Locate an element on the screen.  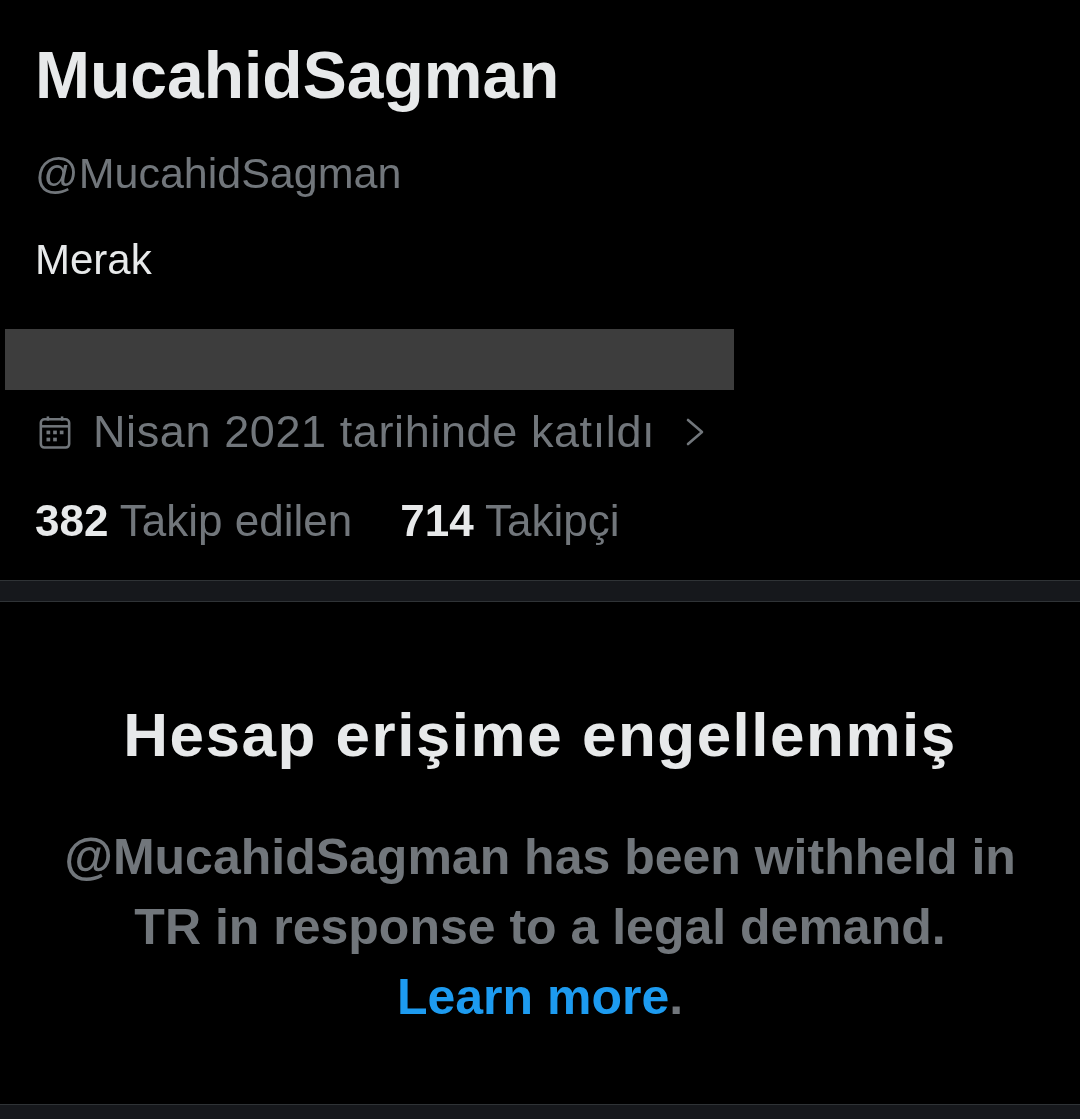
calendar-icon is located at coordinates (55, 432).